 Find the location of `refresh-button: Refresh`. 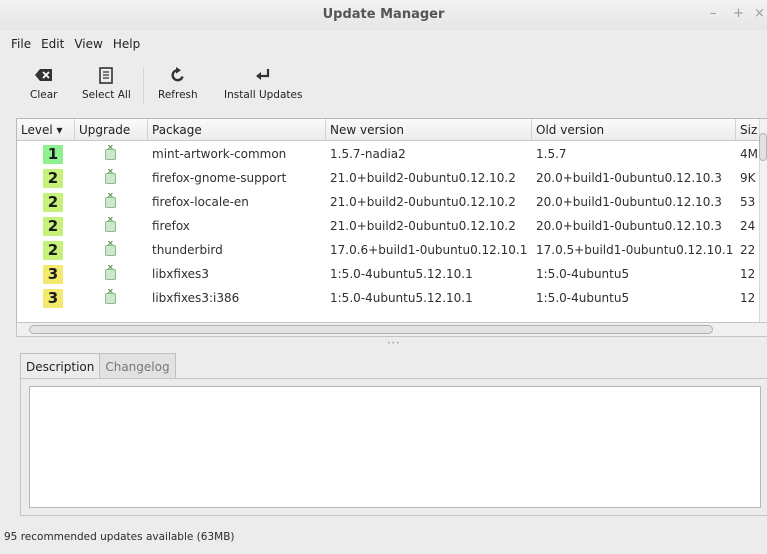

refresh-button: Refresh is located at coordinates (178, 82).